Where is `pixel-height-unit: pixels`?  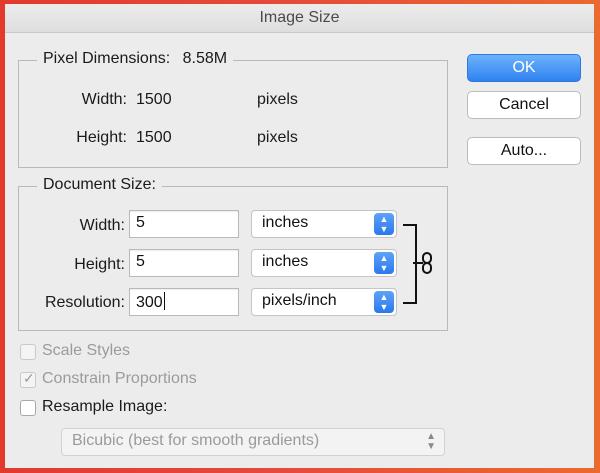 pixel-height-unit: pixels is located at coordinates (277, 137).